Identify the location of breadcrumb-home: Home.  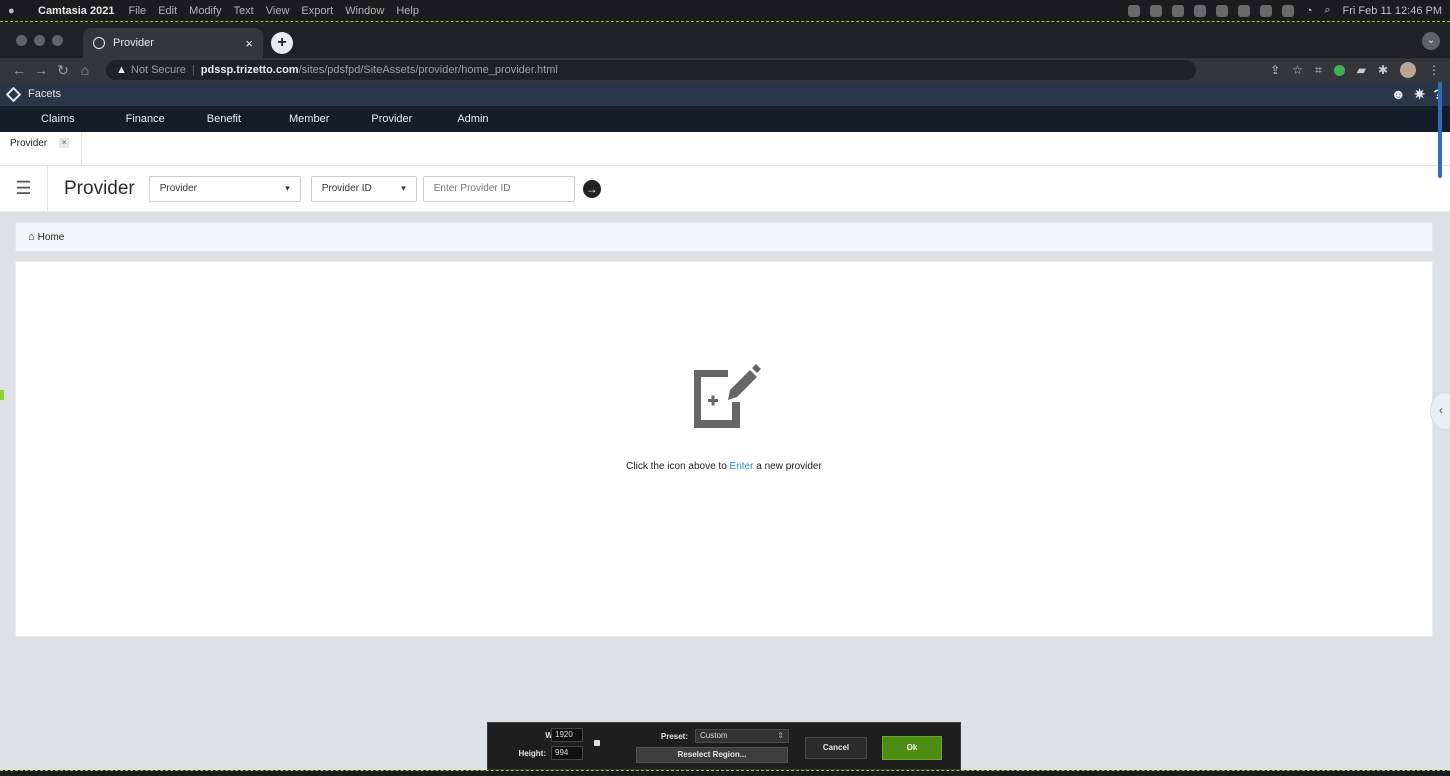
(51, 237).